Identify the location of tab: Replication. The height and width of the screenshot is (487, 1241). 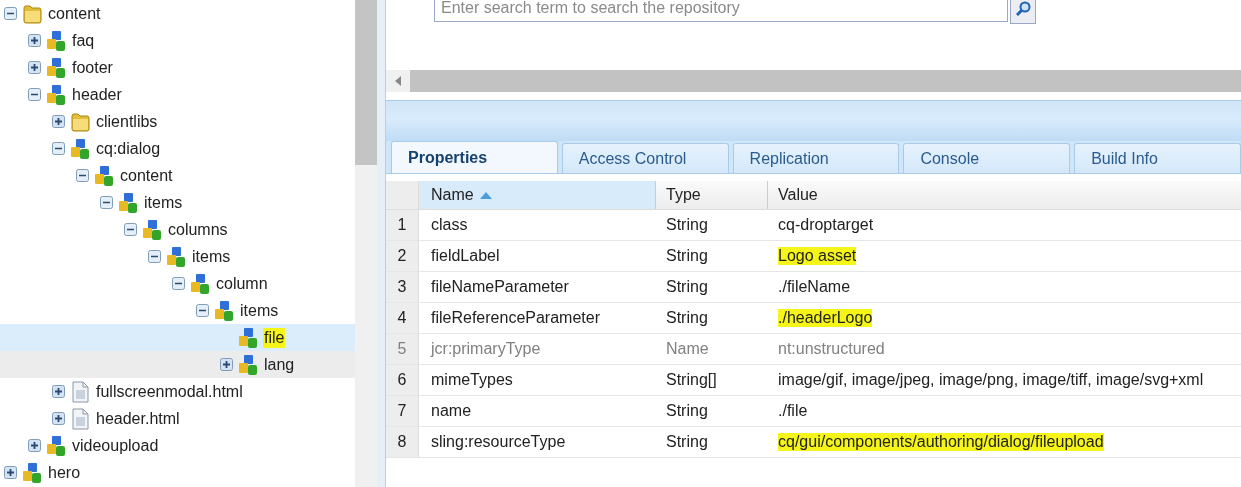
(816, 158).